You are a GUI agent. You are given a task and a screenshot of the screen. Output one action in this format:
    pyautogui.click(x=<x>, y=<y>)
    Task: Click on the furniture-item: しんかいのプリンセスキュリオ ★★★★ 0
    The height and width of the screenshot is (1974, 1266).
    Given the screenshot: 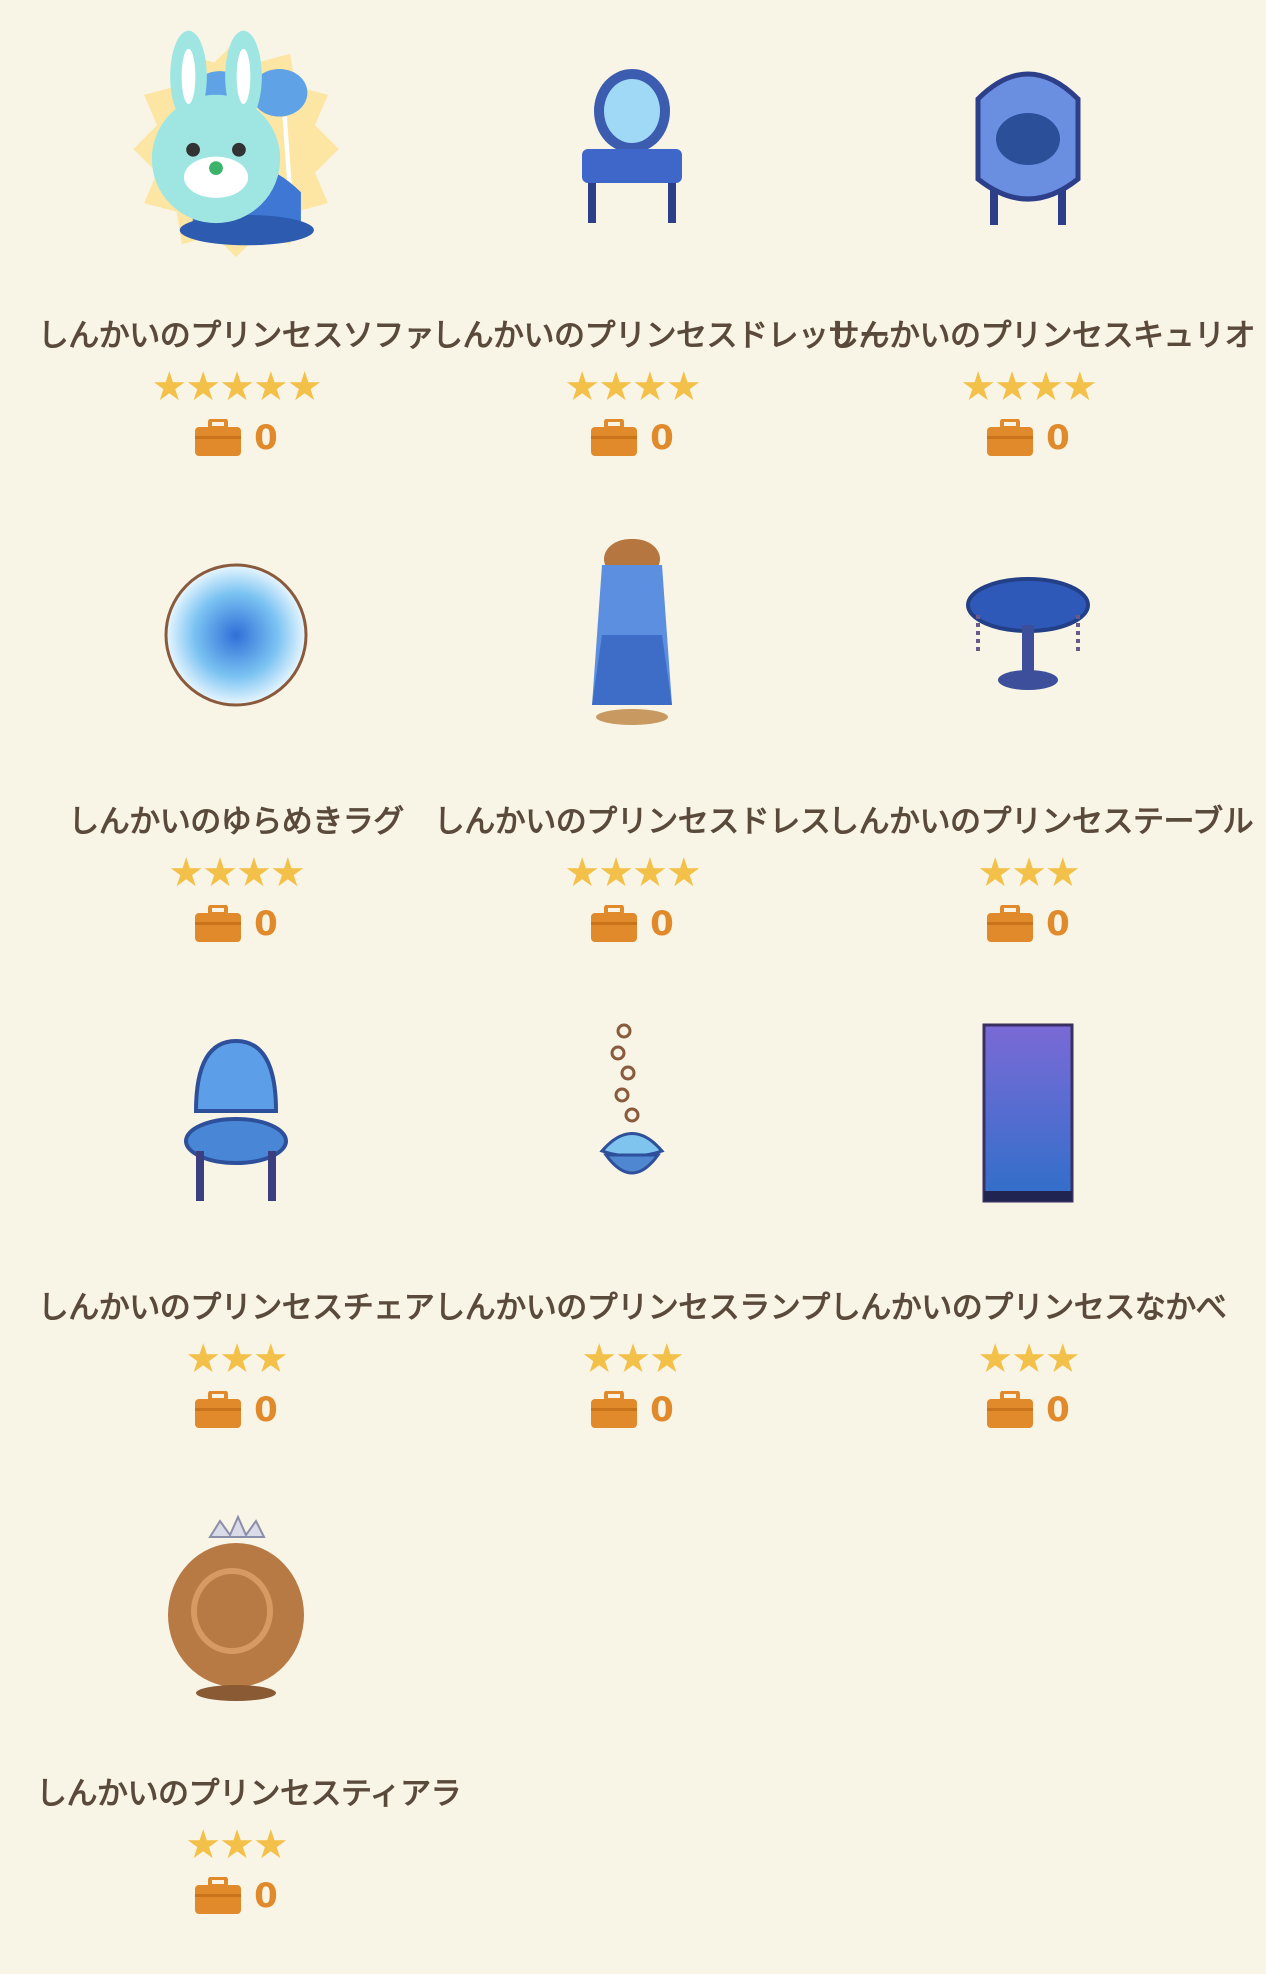 What is the action you would take?
    pyautogui.click(x=1042, y=273)
    